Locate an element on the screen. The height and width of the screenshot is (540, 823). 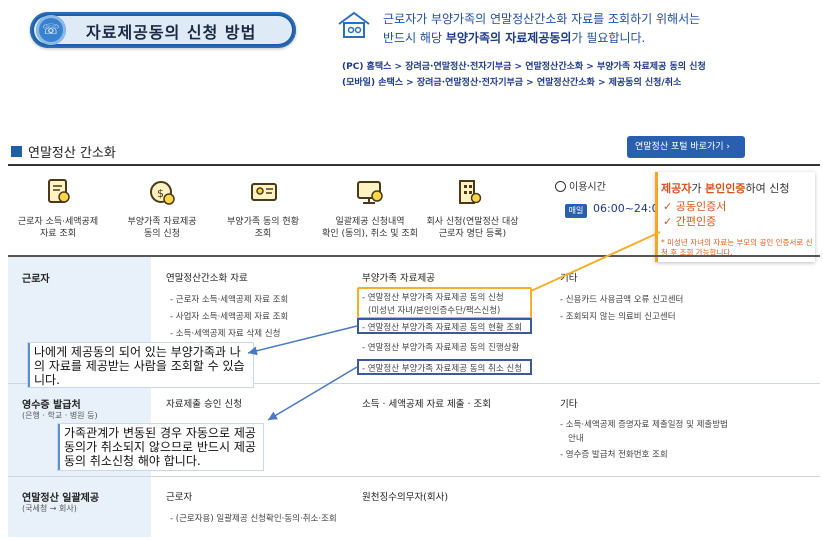
arrow-to-note1 is located at coordinates (302, 340).